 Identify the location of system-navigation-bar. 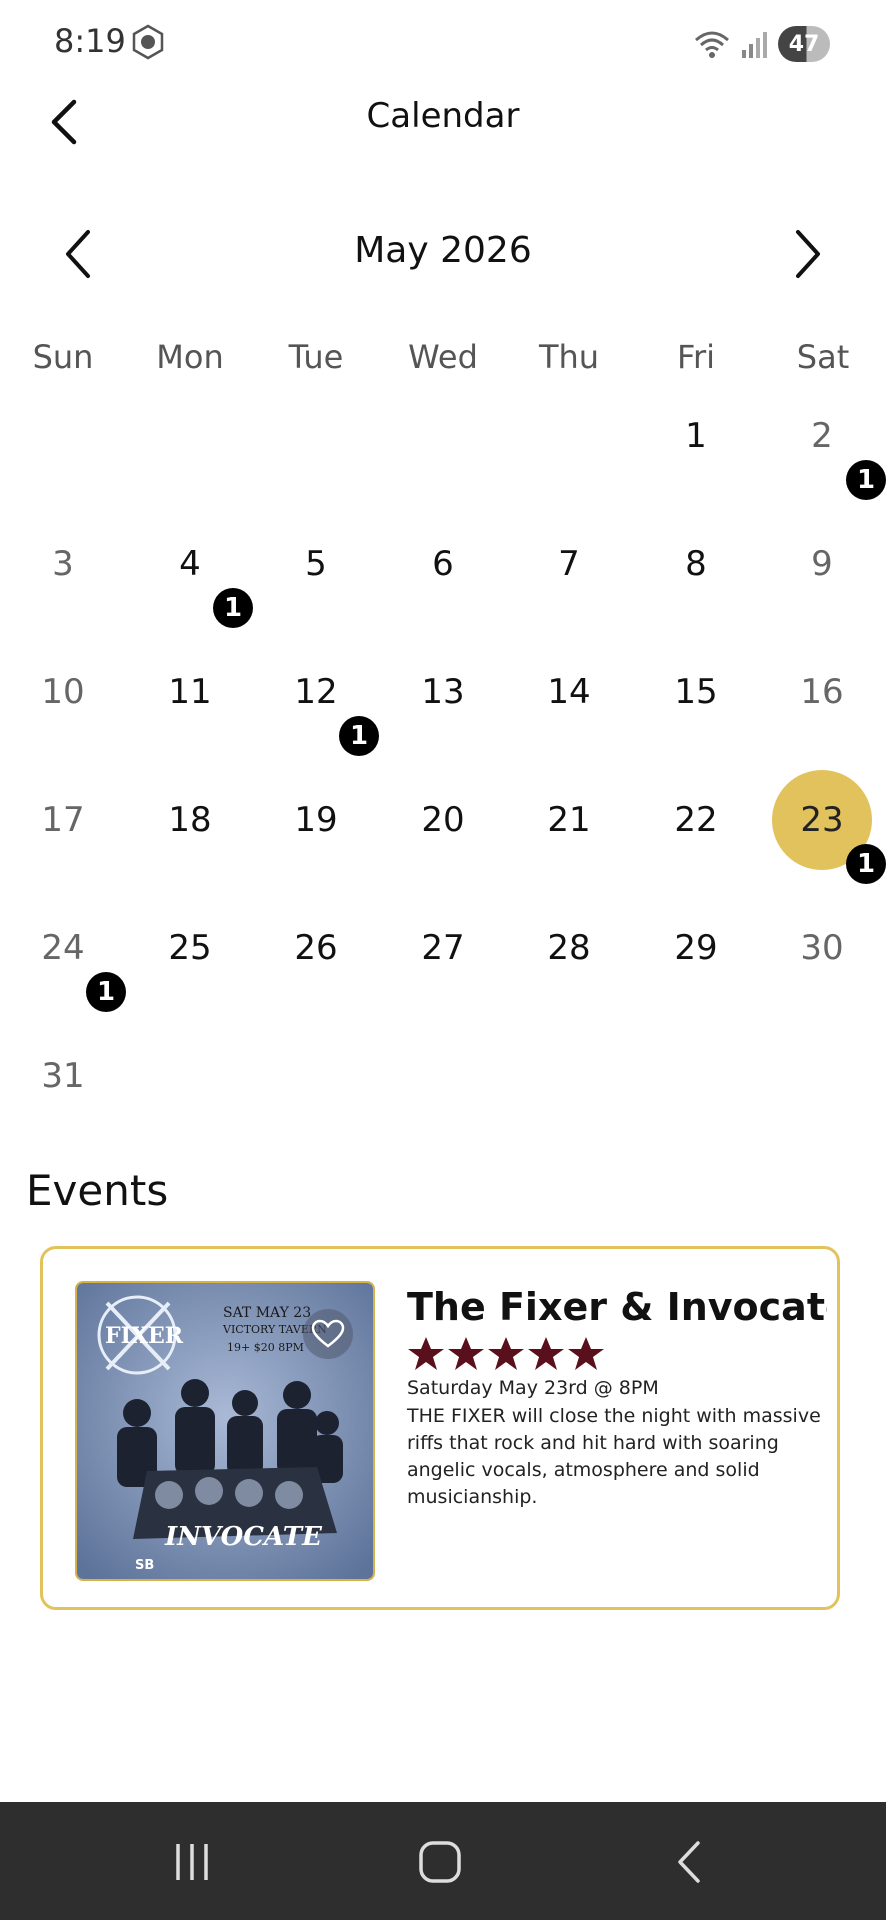
(443, 1861).